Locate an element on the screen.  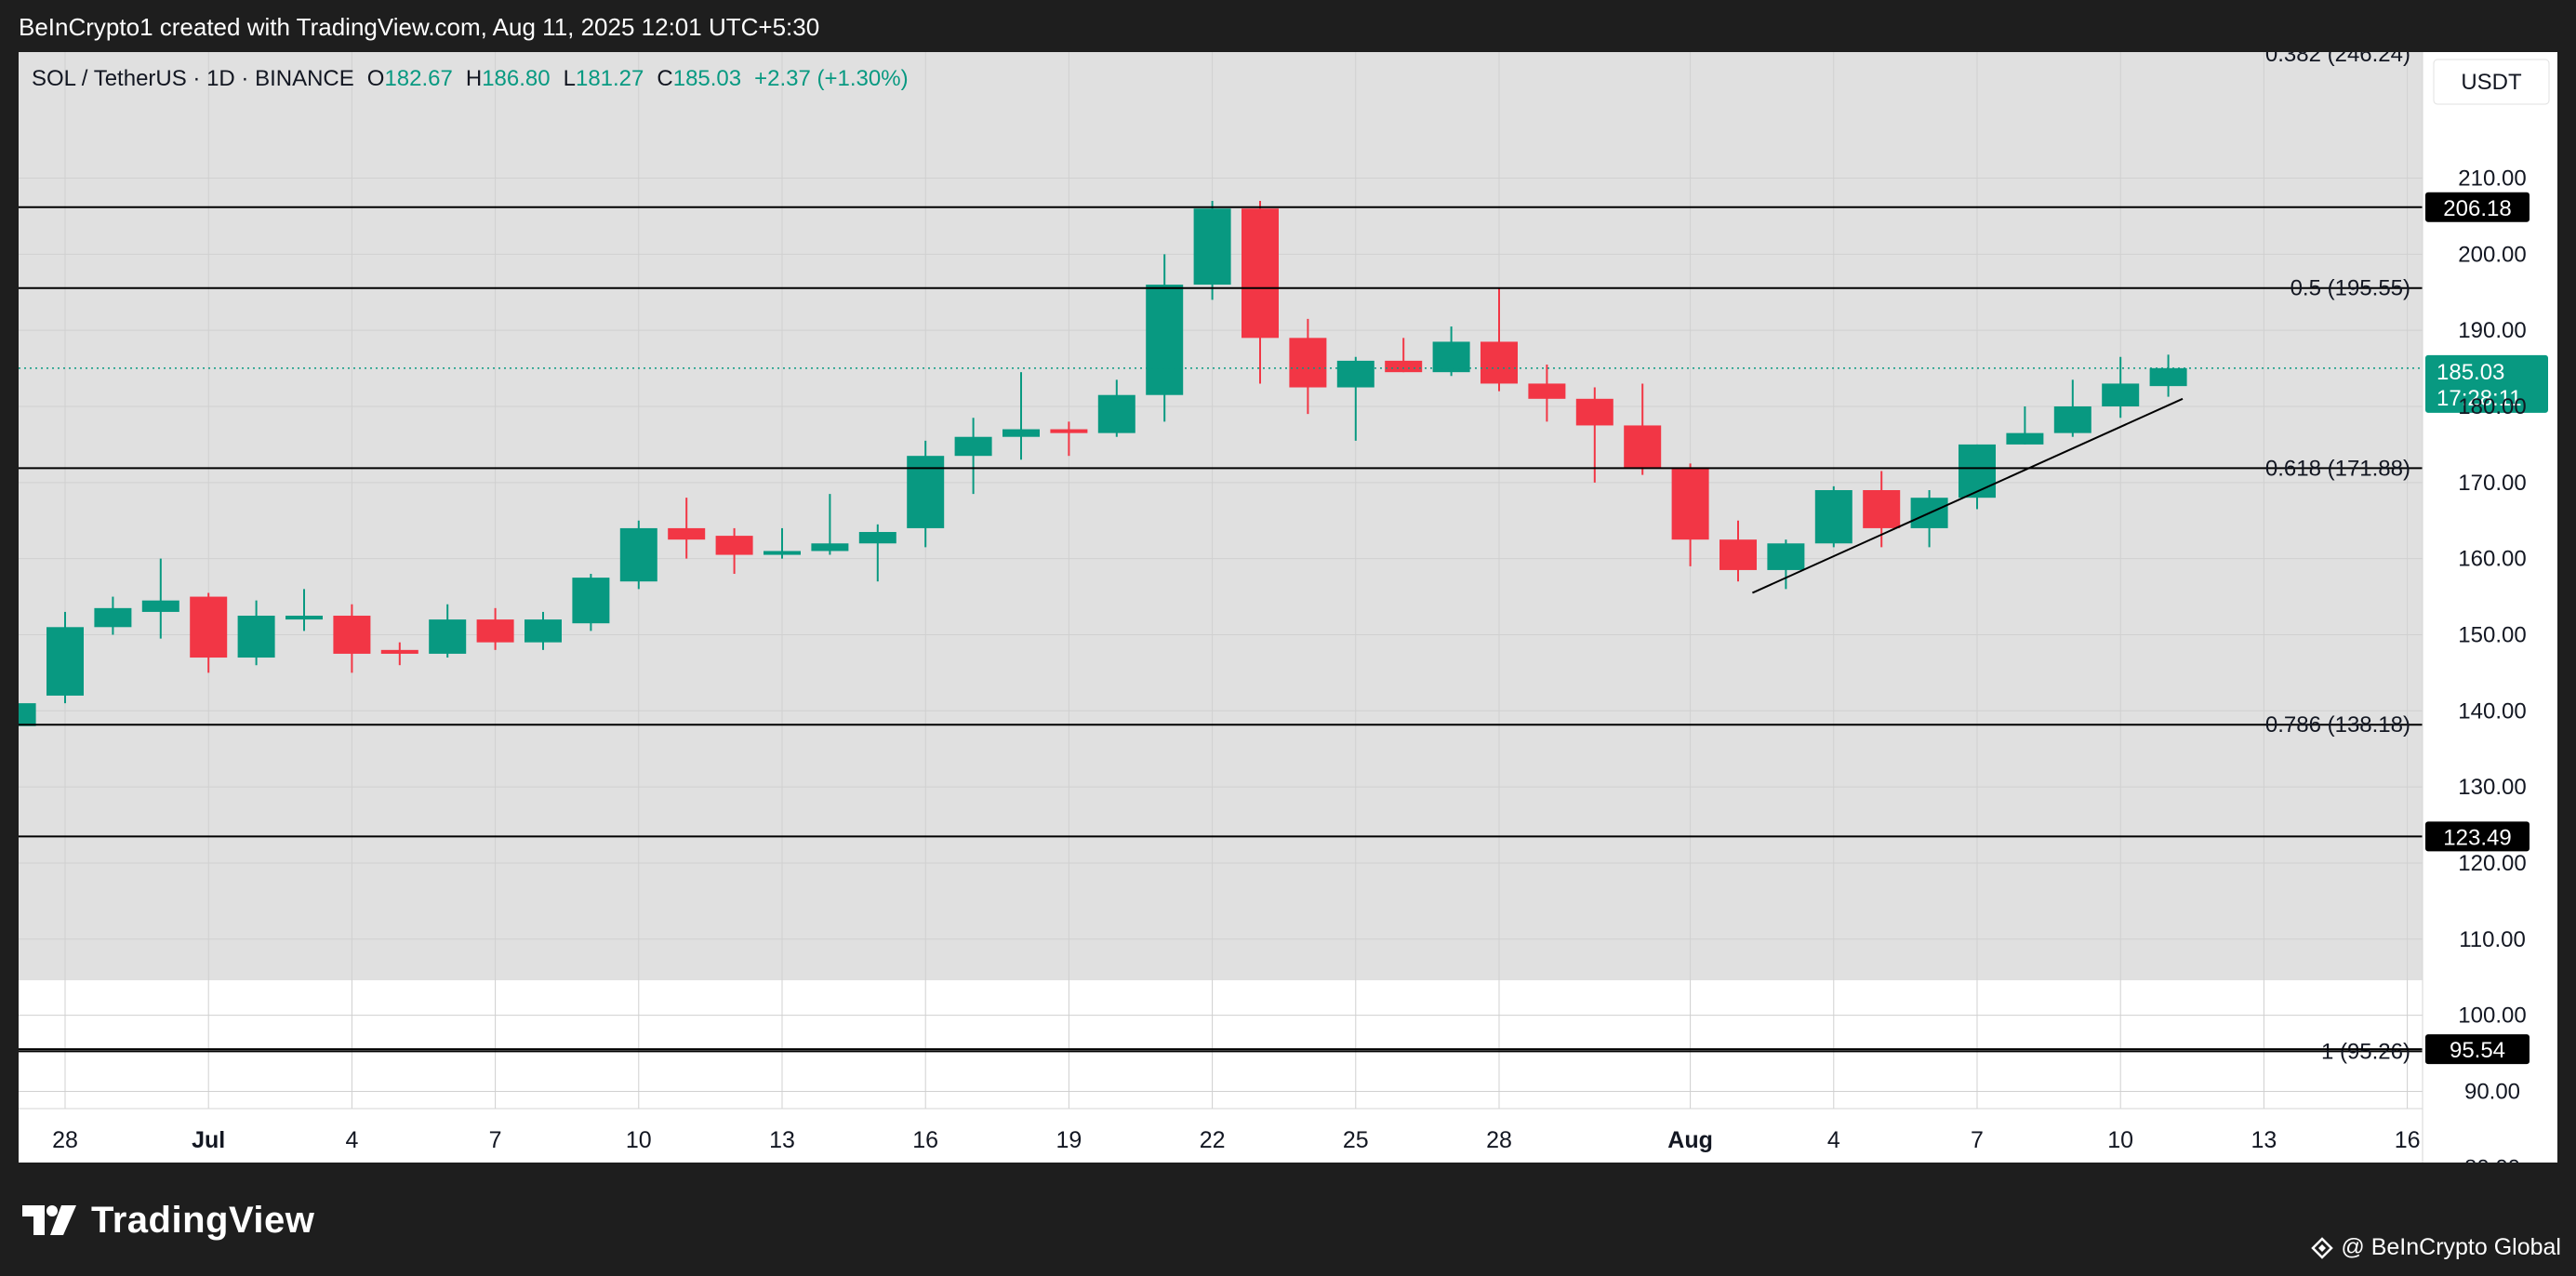
legend-open-value: 182.67 is located at coordinates (418, 78).